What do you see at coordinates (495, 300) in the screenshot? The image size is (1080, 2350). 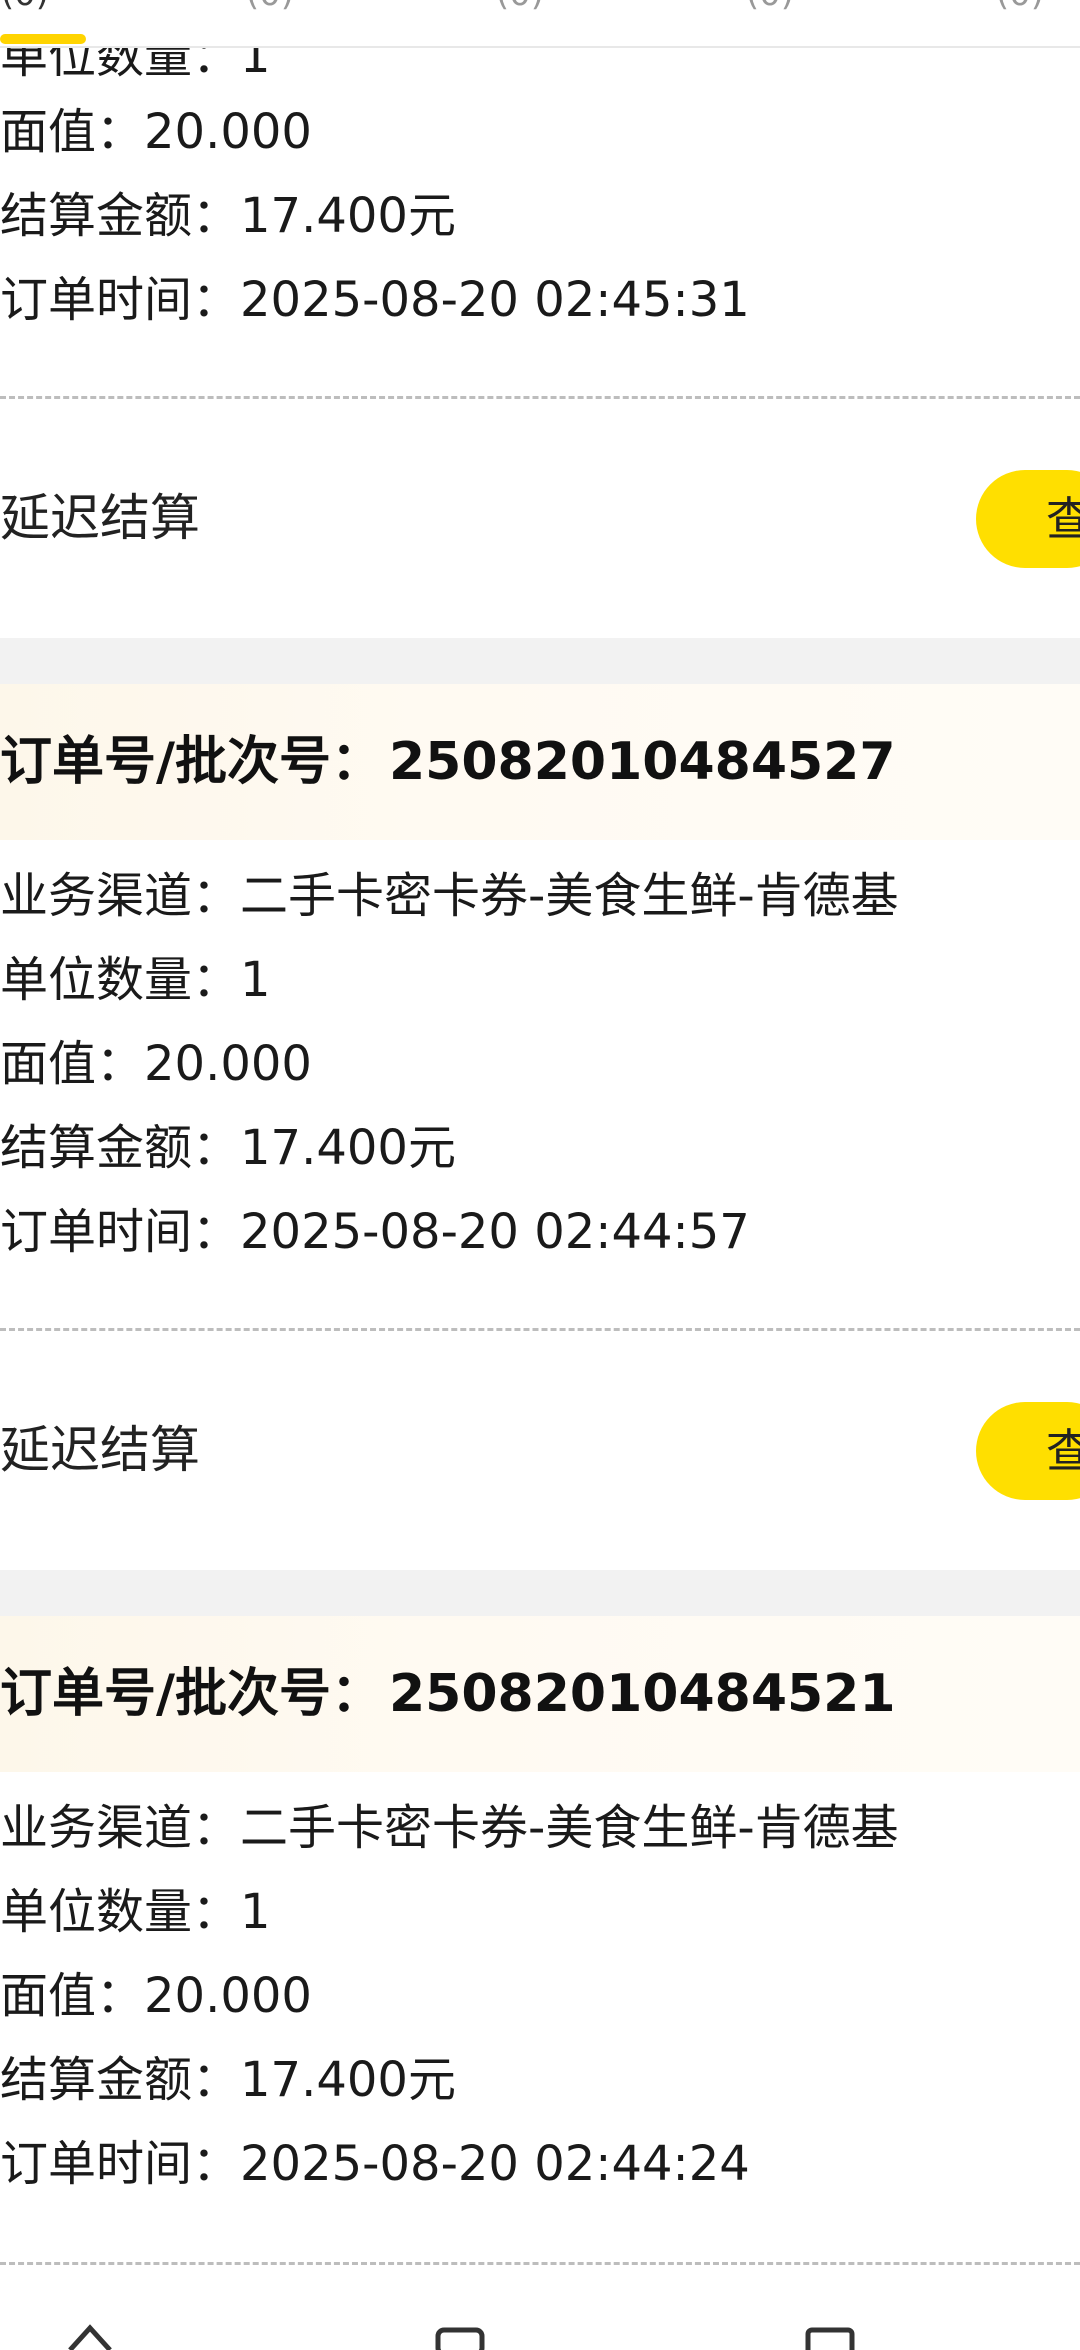 I see `order-time-value: 2025-08-20 02:45:31` at bounding box center [495, 300].